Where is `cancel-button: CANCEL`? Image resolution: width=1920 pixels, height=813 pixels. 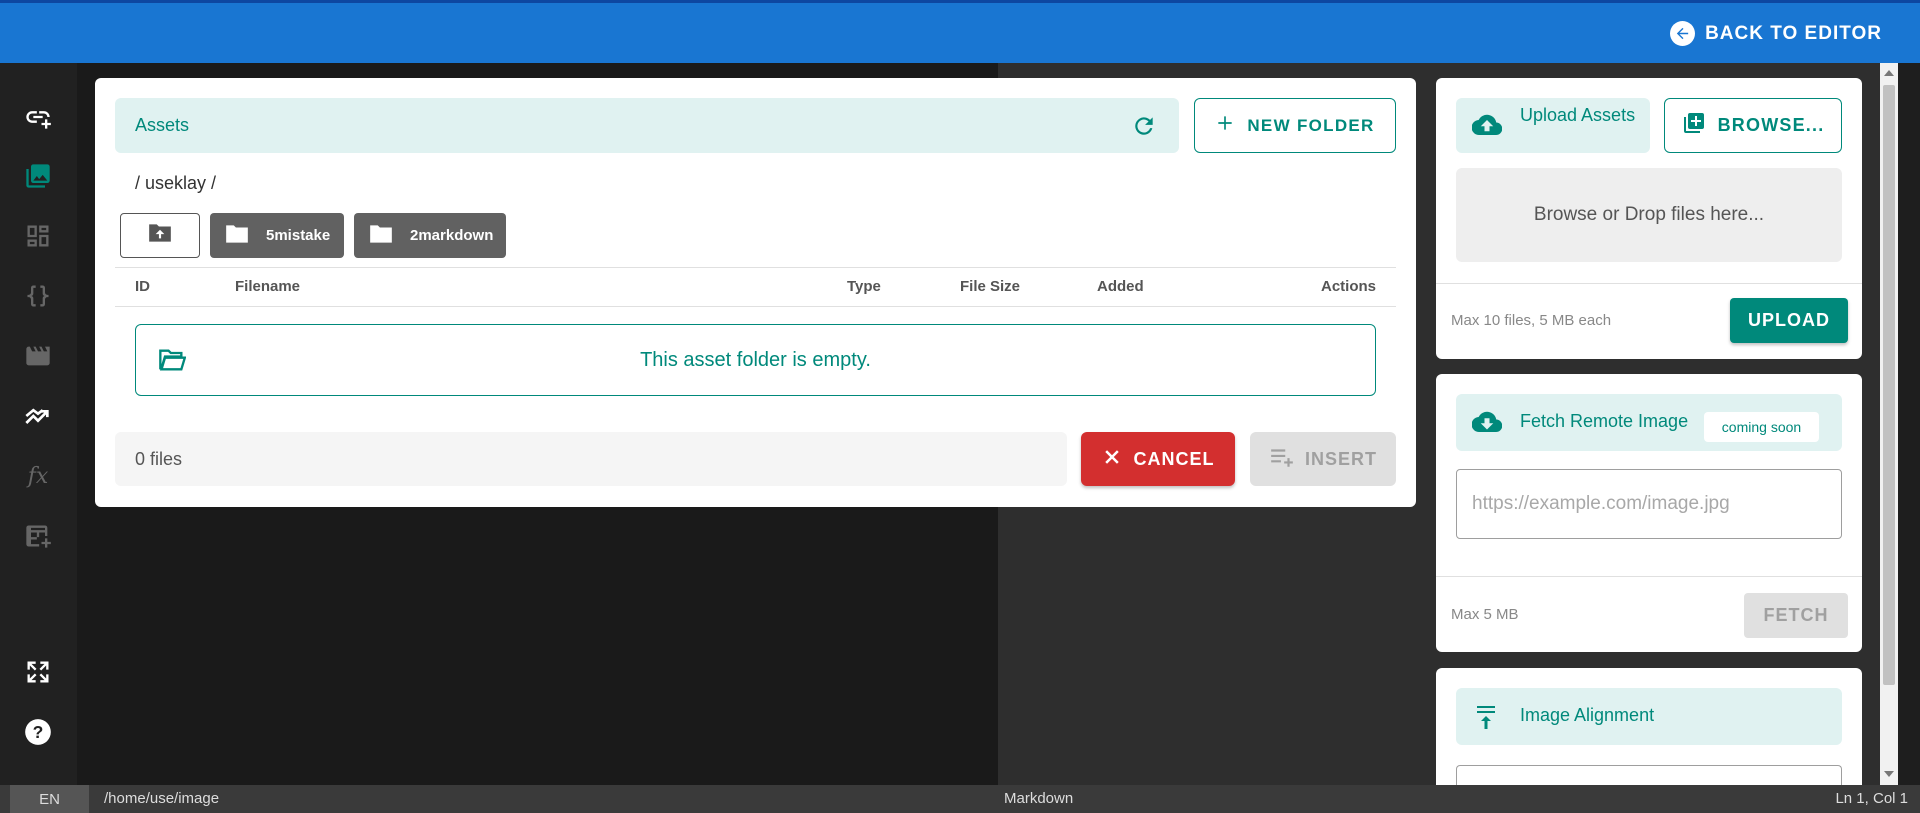 cancel-button: CANCEL is located at coordinates (1158, 459).